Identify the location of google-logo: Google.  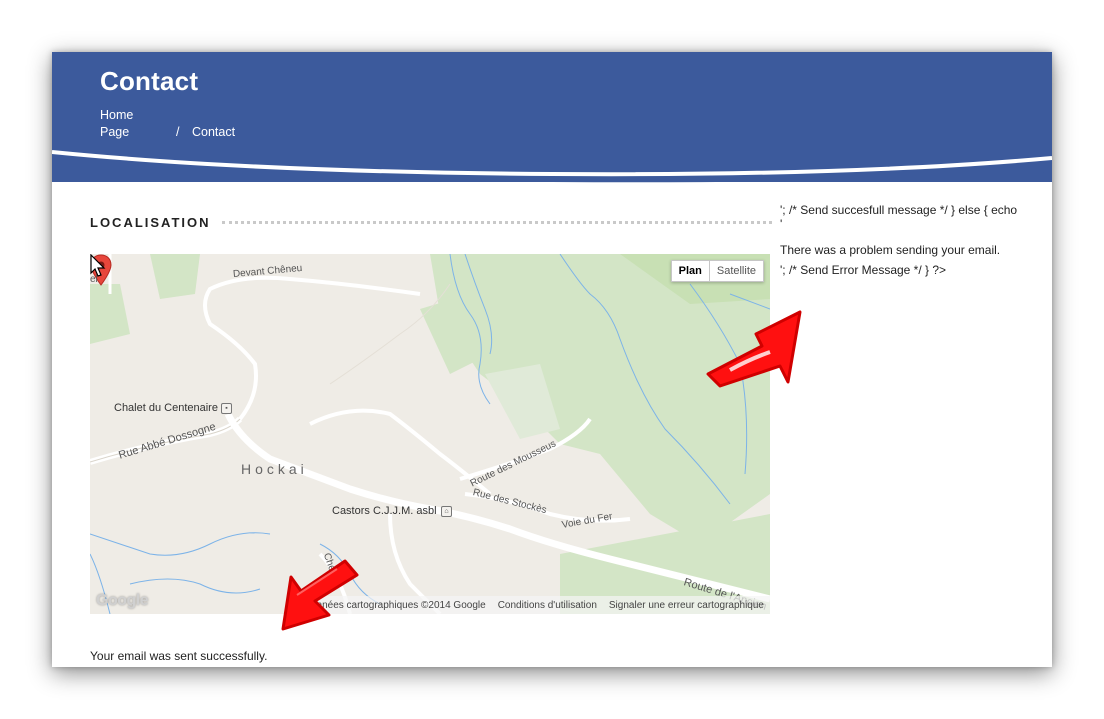
(122, 601).